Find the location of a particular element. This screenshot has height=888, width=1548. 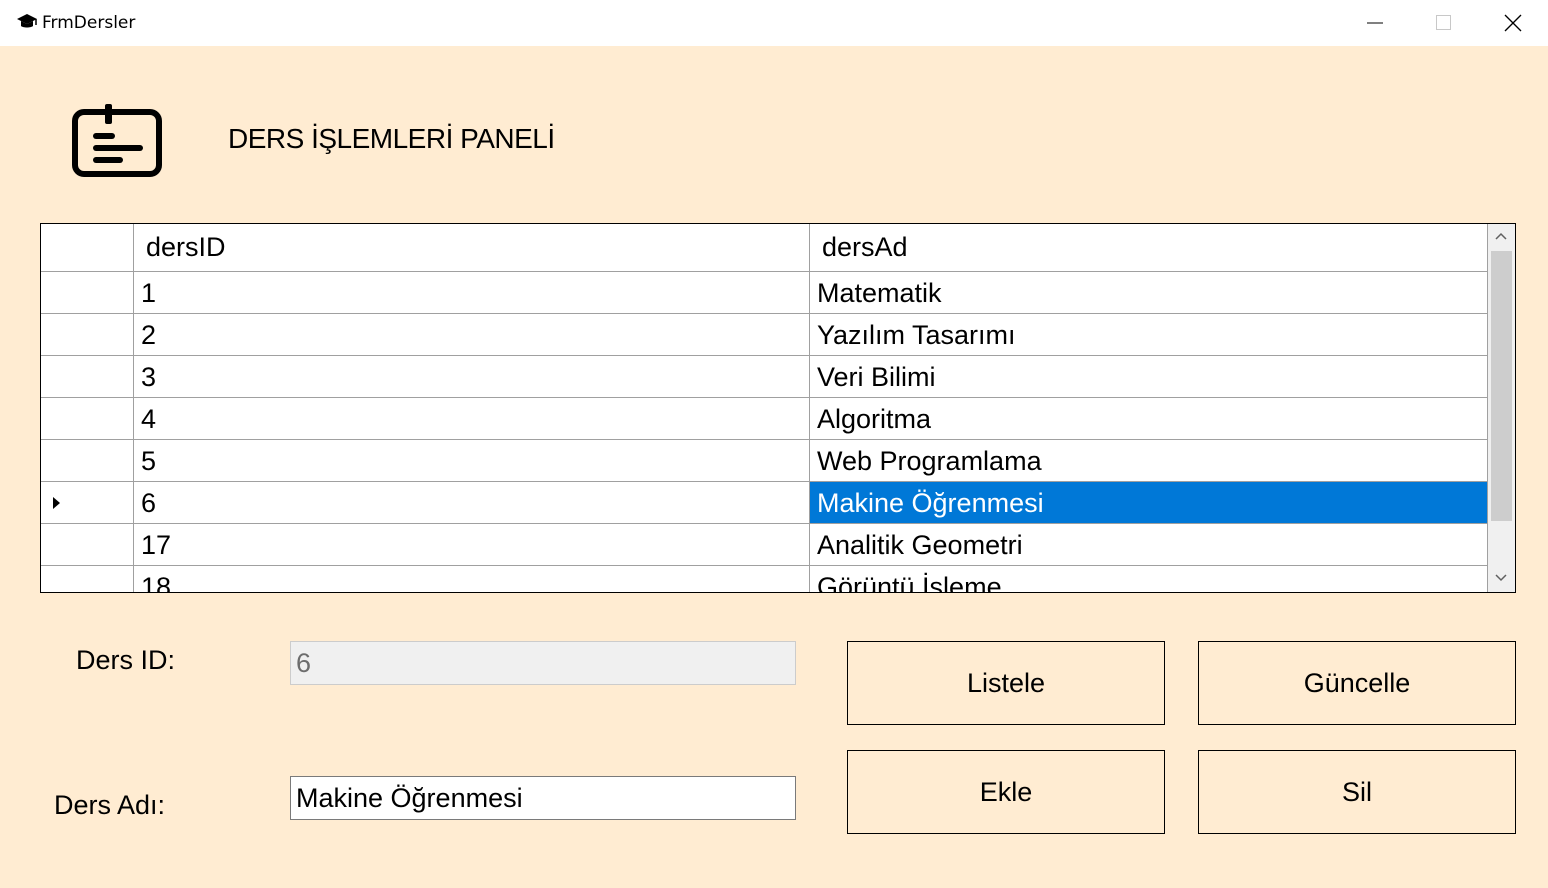

cell-dersad: Veri Bilimi is located at coordinates (1149, 377).